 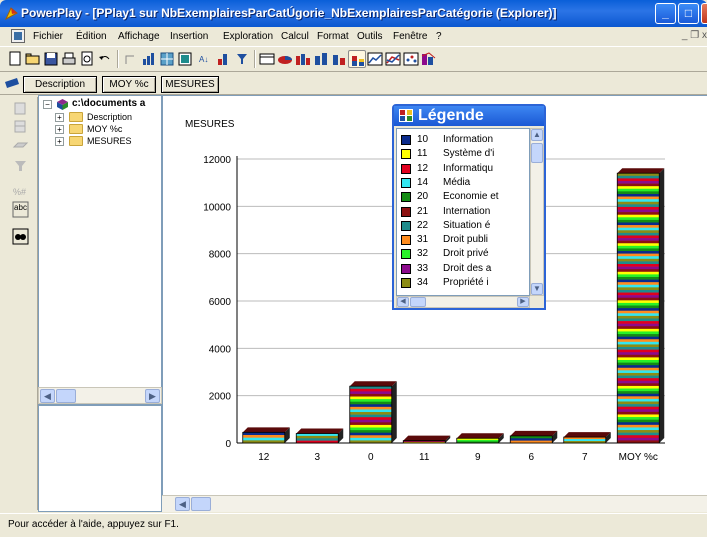 I want to click on table-view-icon, so click(x=267, y=59).